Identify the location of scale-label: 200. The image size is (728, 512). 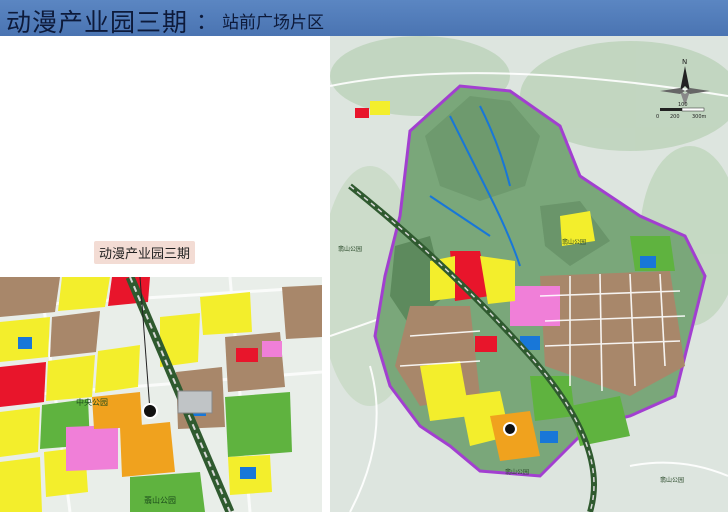
(675, 117).